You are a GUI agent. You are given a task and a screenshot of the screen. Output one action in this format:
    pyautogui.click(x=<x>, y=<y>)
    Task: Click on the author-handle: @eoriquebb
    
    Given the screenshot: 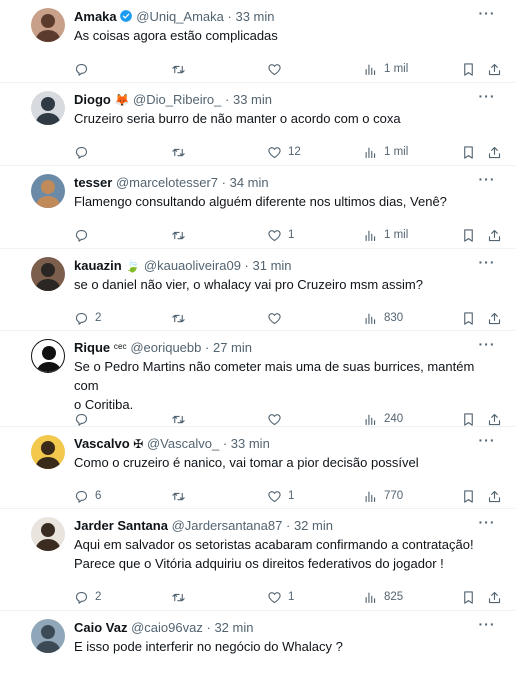 What is the action you would take?
    pyautogui.click(x=165, y=347)
    